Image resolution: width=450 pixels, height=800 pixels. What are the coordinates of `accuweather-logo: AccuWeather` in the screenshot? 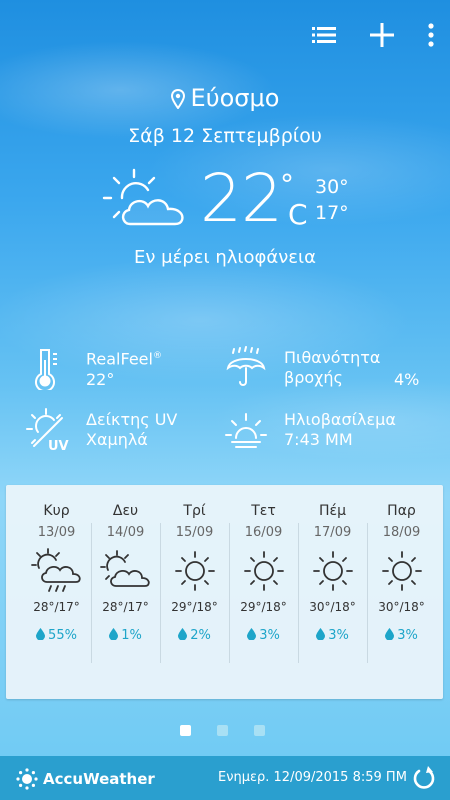 It's located at (85, 779).